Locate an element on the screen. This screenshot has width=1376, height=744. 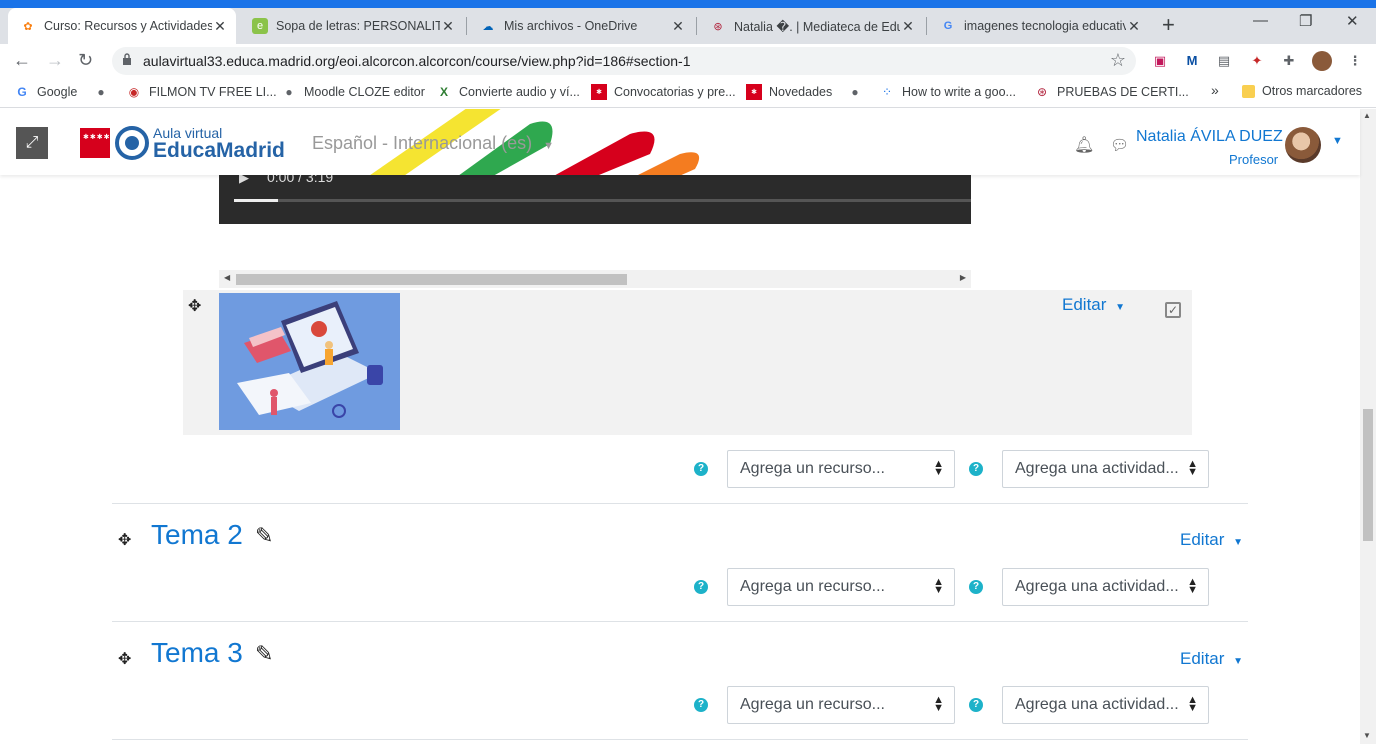
tab-onedrive: ☁ Mis archivos - OneDrive ✕ is located at coordinates (581, 26).